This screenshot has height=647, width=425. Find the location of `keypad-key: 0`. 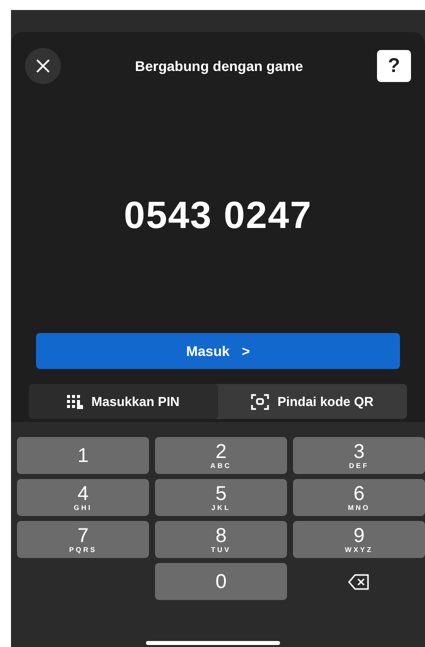

keypad-key: 0 is located at coordinates (221, 581).